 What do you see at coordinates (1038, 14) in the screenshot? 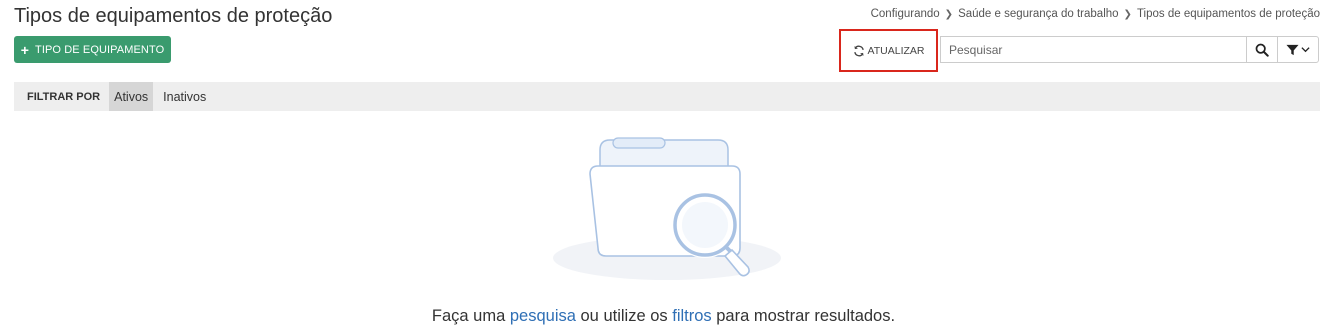
I see `breadcrumb-item-saude-seguranca: Saúde e segurança do trabalho` at bounding box center [1038, 14].